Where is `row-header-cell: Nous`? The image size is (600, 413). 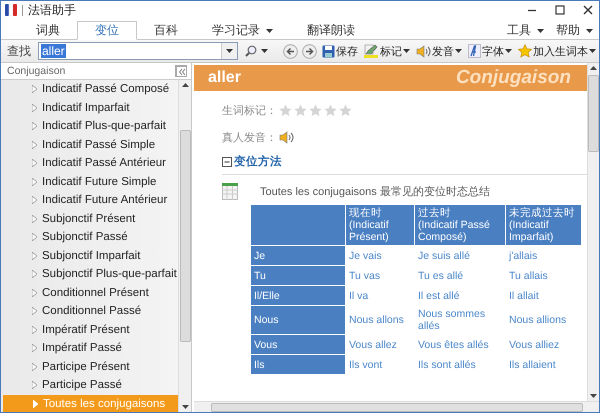
row-header-cell: Nous is located at coordinates (298, 320).